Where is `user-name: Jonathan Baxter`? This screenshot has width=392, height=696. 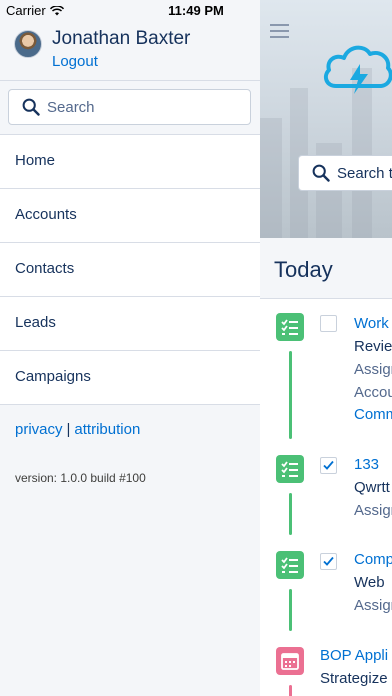 user-name: Jonathan Baxter is located at coordinates (121, 38).